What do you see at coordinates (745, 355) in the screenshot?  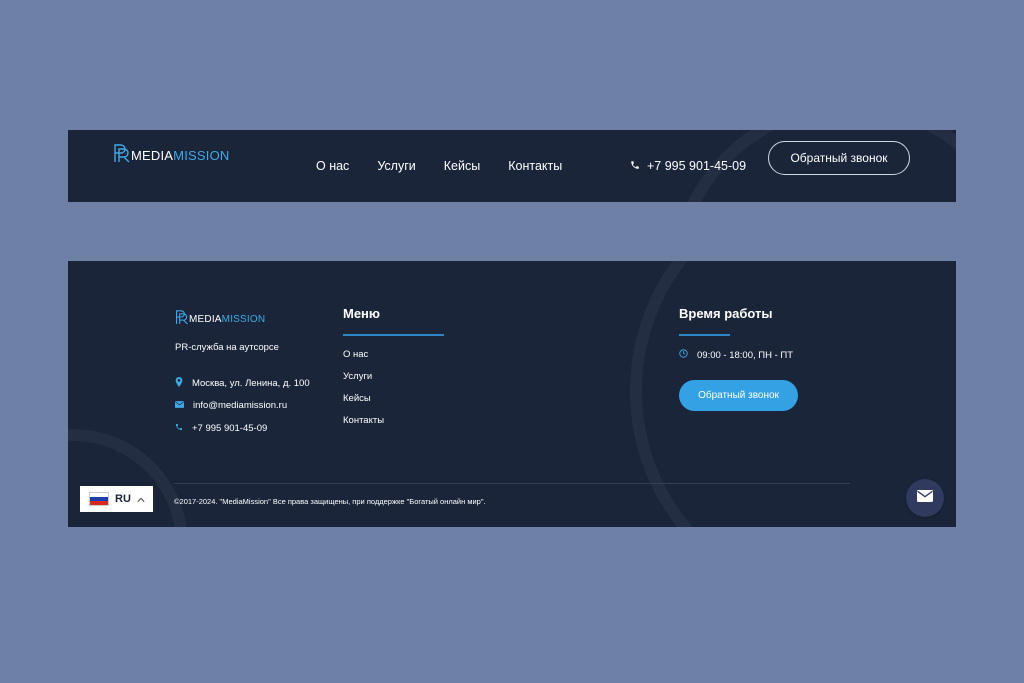 I see `footer-hours-text: 09:00 - 18:00, ПН - ПТ` at bounding box center [745, 355].